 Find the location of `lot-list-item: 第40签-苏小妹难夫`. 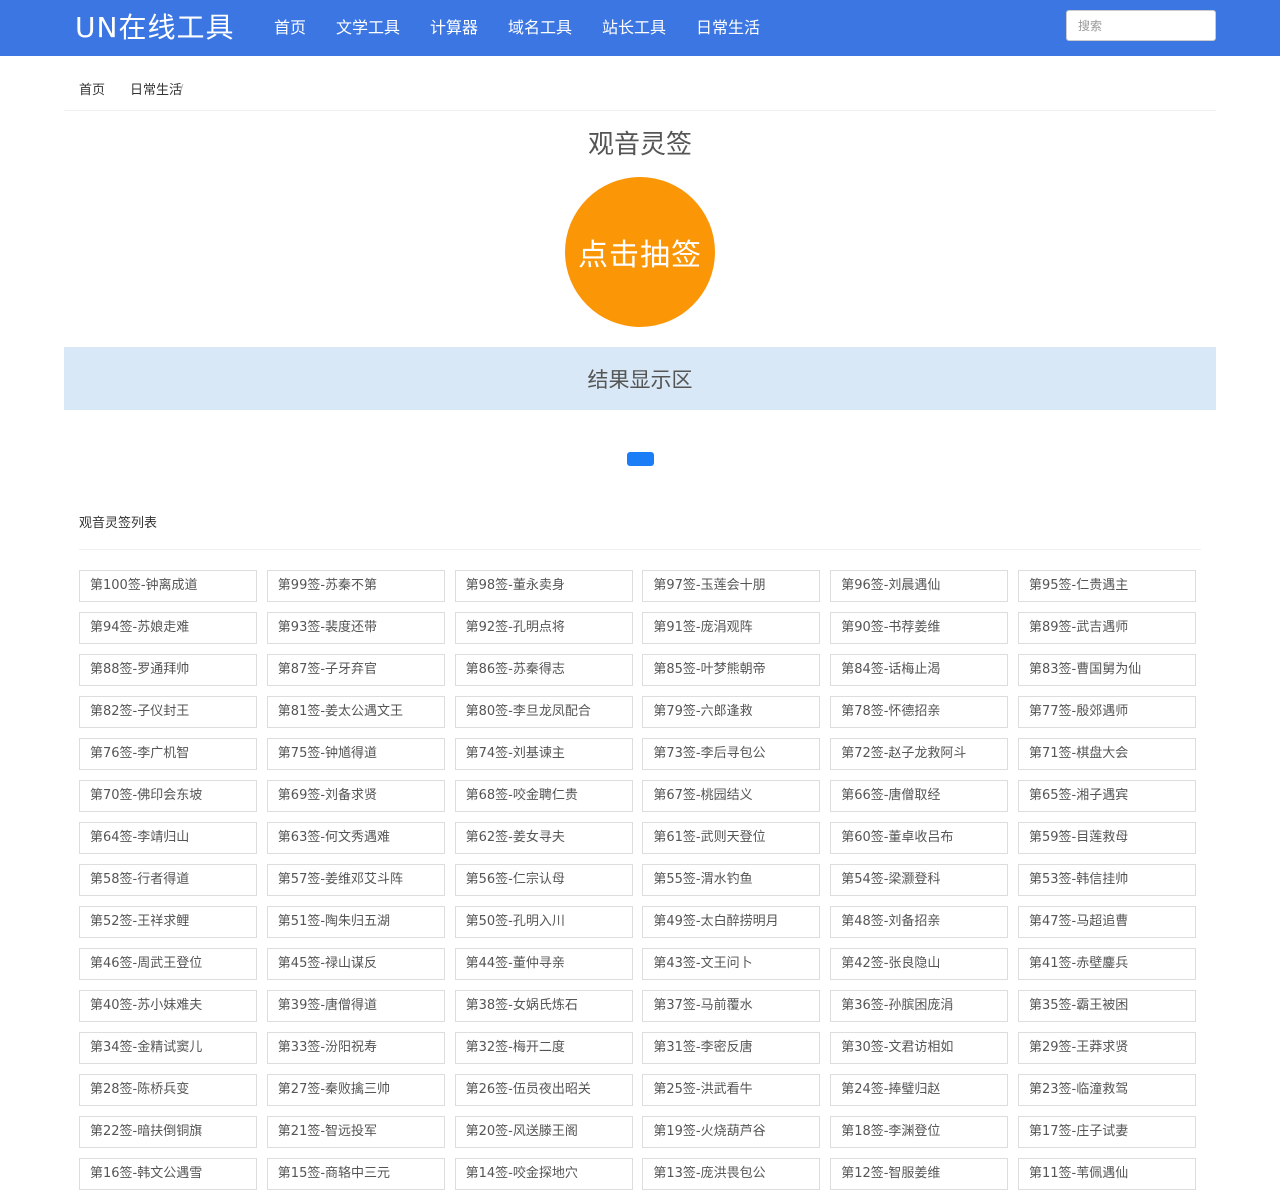

lot-list-item: 第40签-苏小妹难夫 is located at coordinates (168, 1006).